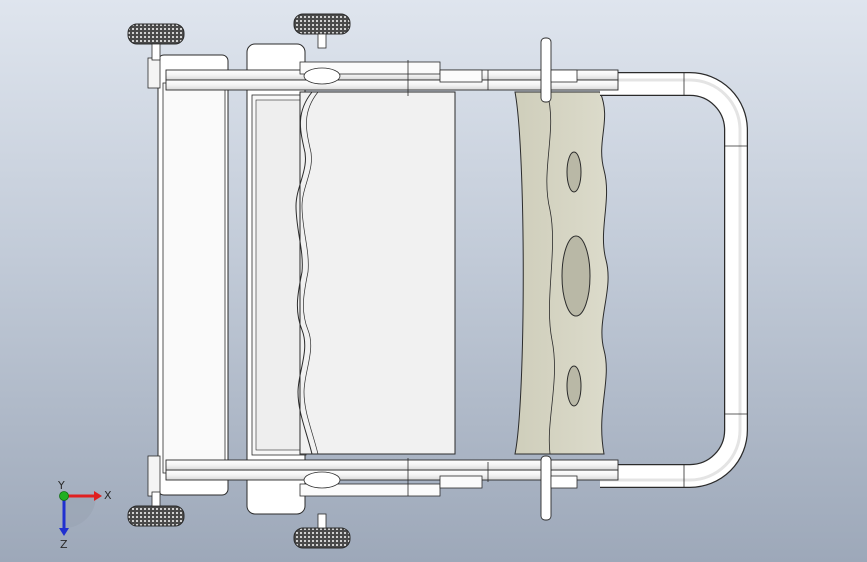 The image size is (867, 562). Describe the element at coordinates (322, 531) in the screenshot. I see `wheel-bottom-right` at that location.